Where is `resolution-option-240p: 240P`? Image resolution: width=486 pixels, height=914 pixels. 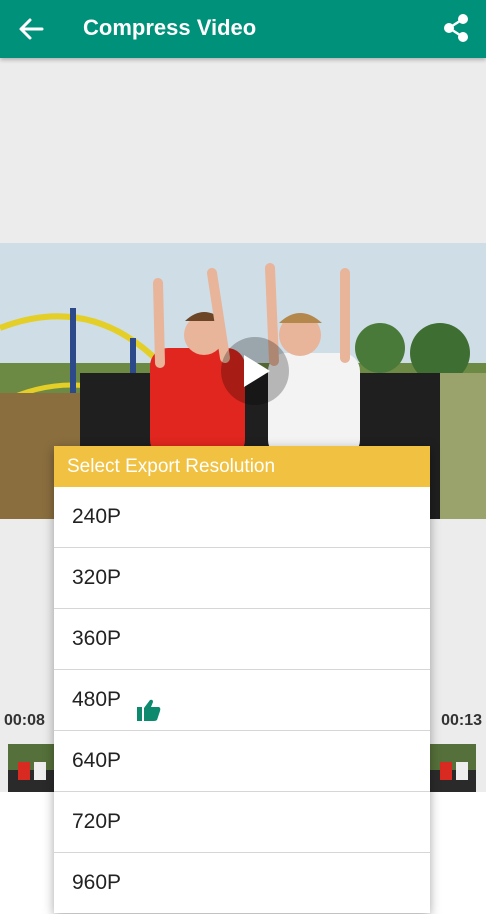 resolution-option-240p: 240P is located at coordinates (242, 517).